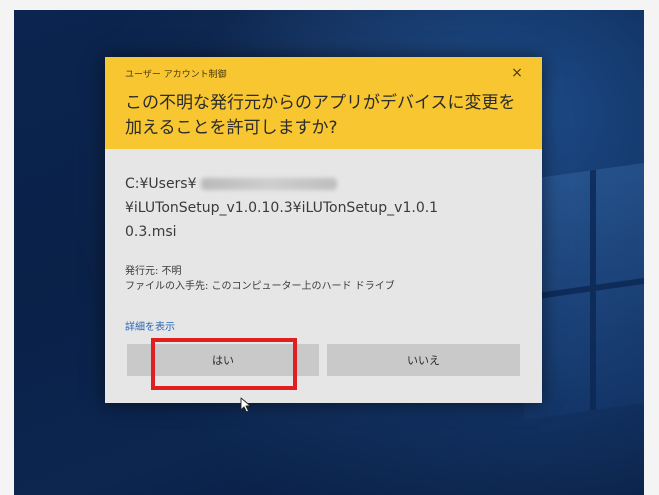 The image size is (659, 495). Describe the element at coordinates (584, 290) in the screenshot. I see `windows-logo-wallpaper` at that location.